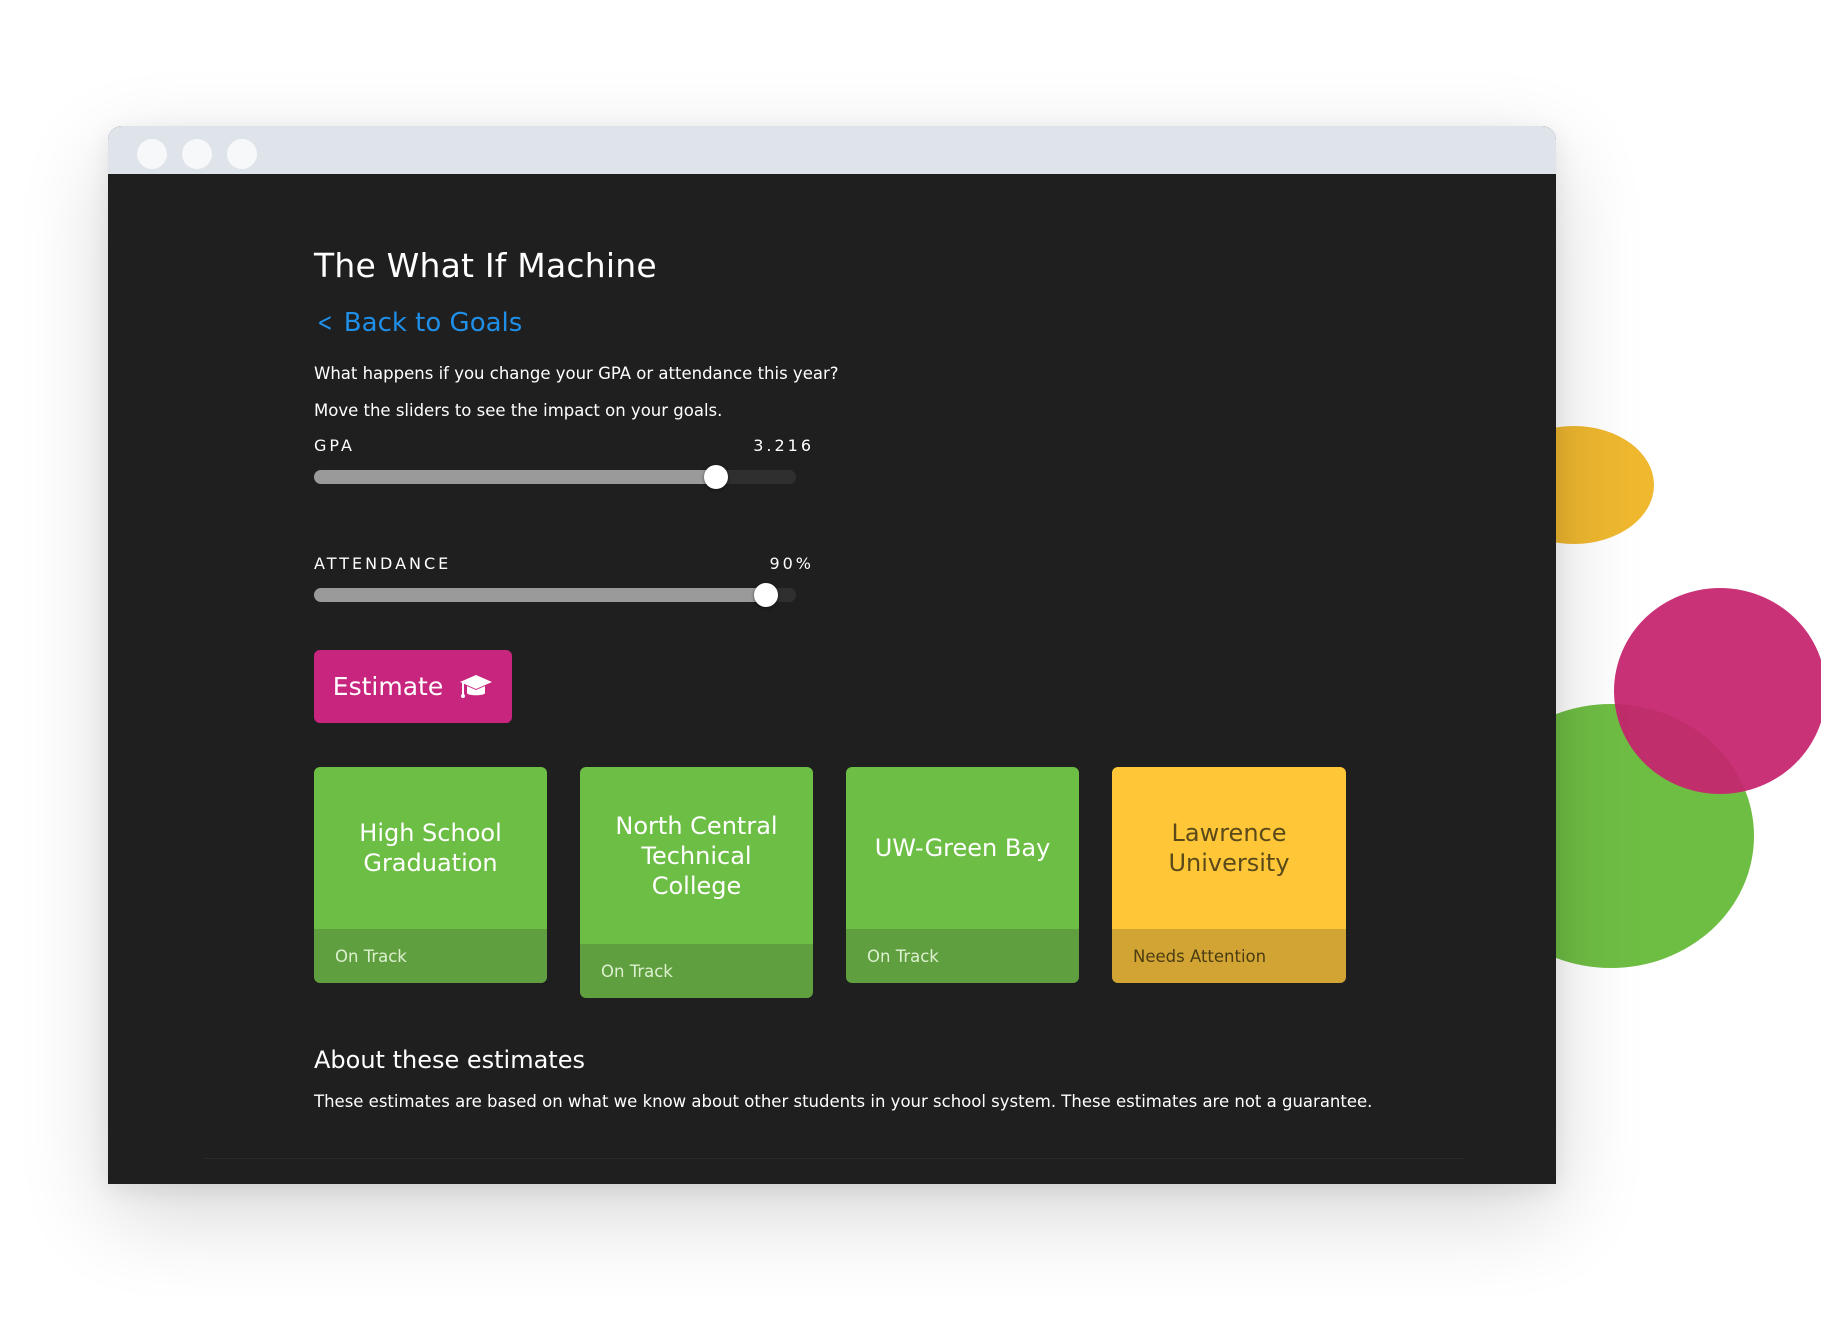 The width and height of the screenshot is (1821, 1329). Describe the element at coordinates (766, 595) in the screenshot. I see `attendance-slider-thumb` at that location.